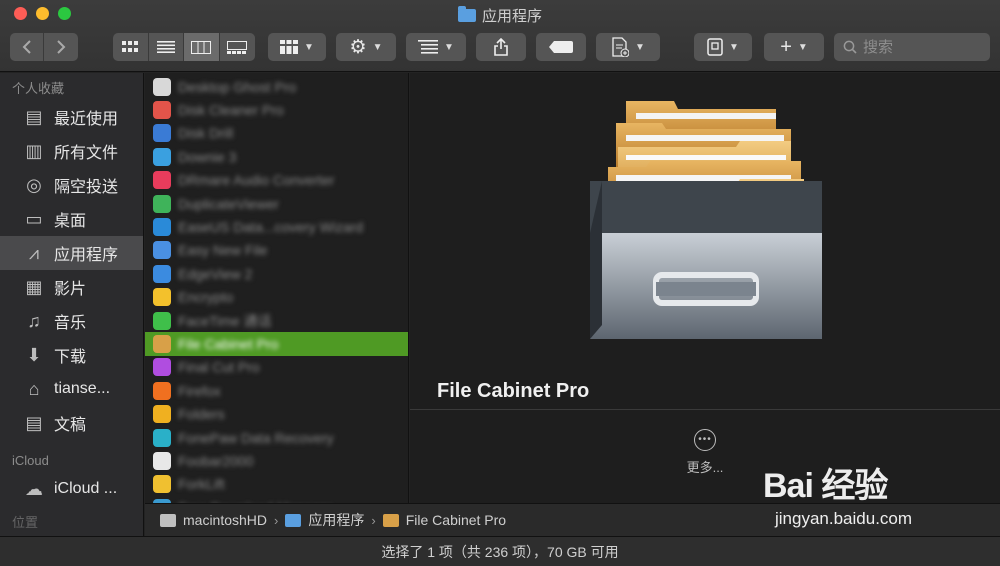  I want to click on gear-icon: ⚙, so click(358, 47).